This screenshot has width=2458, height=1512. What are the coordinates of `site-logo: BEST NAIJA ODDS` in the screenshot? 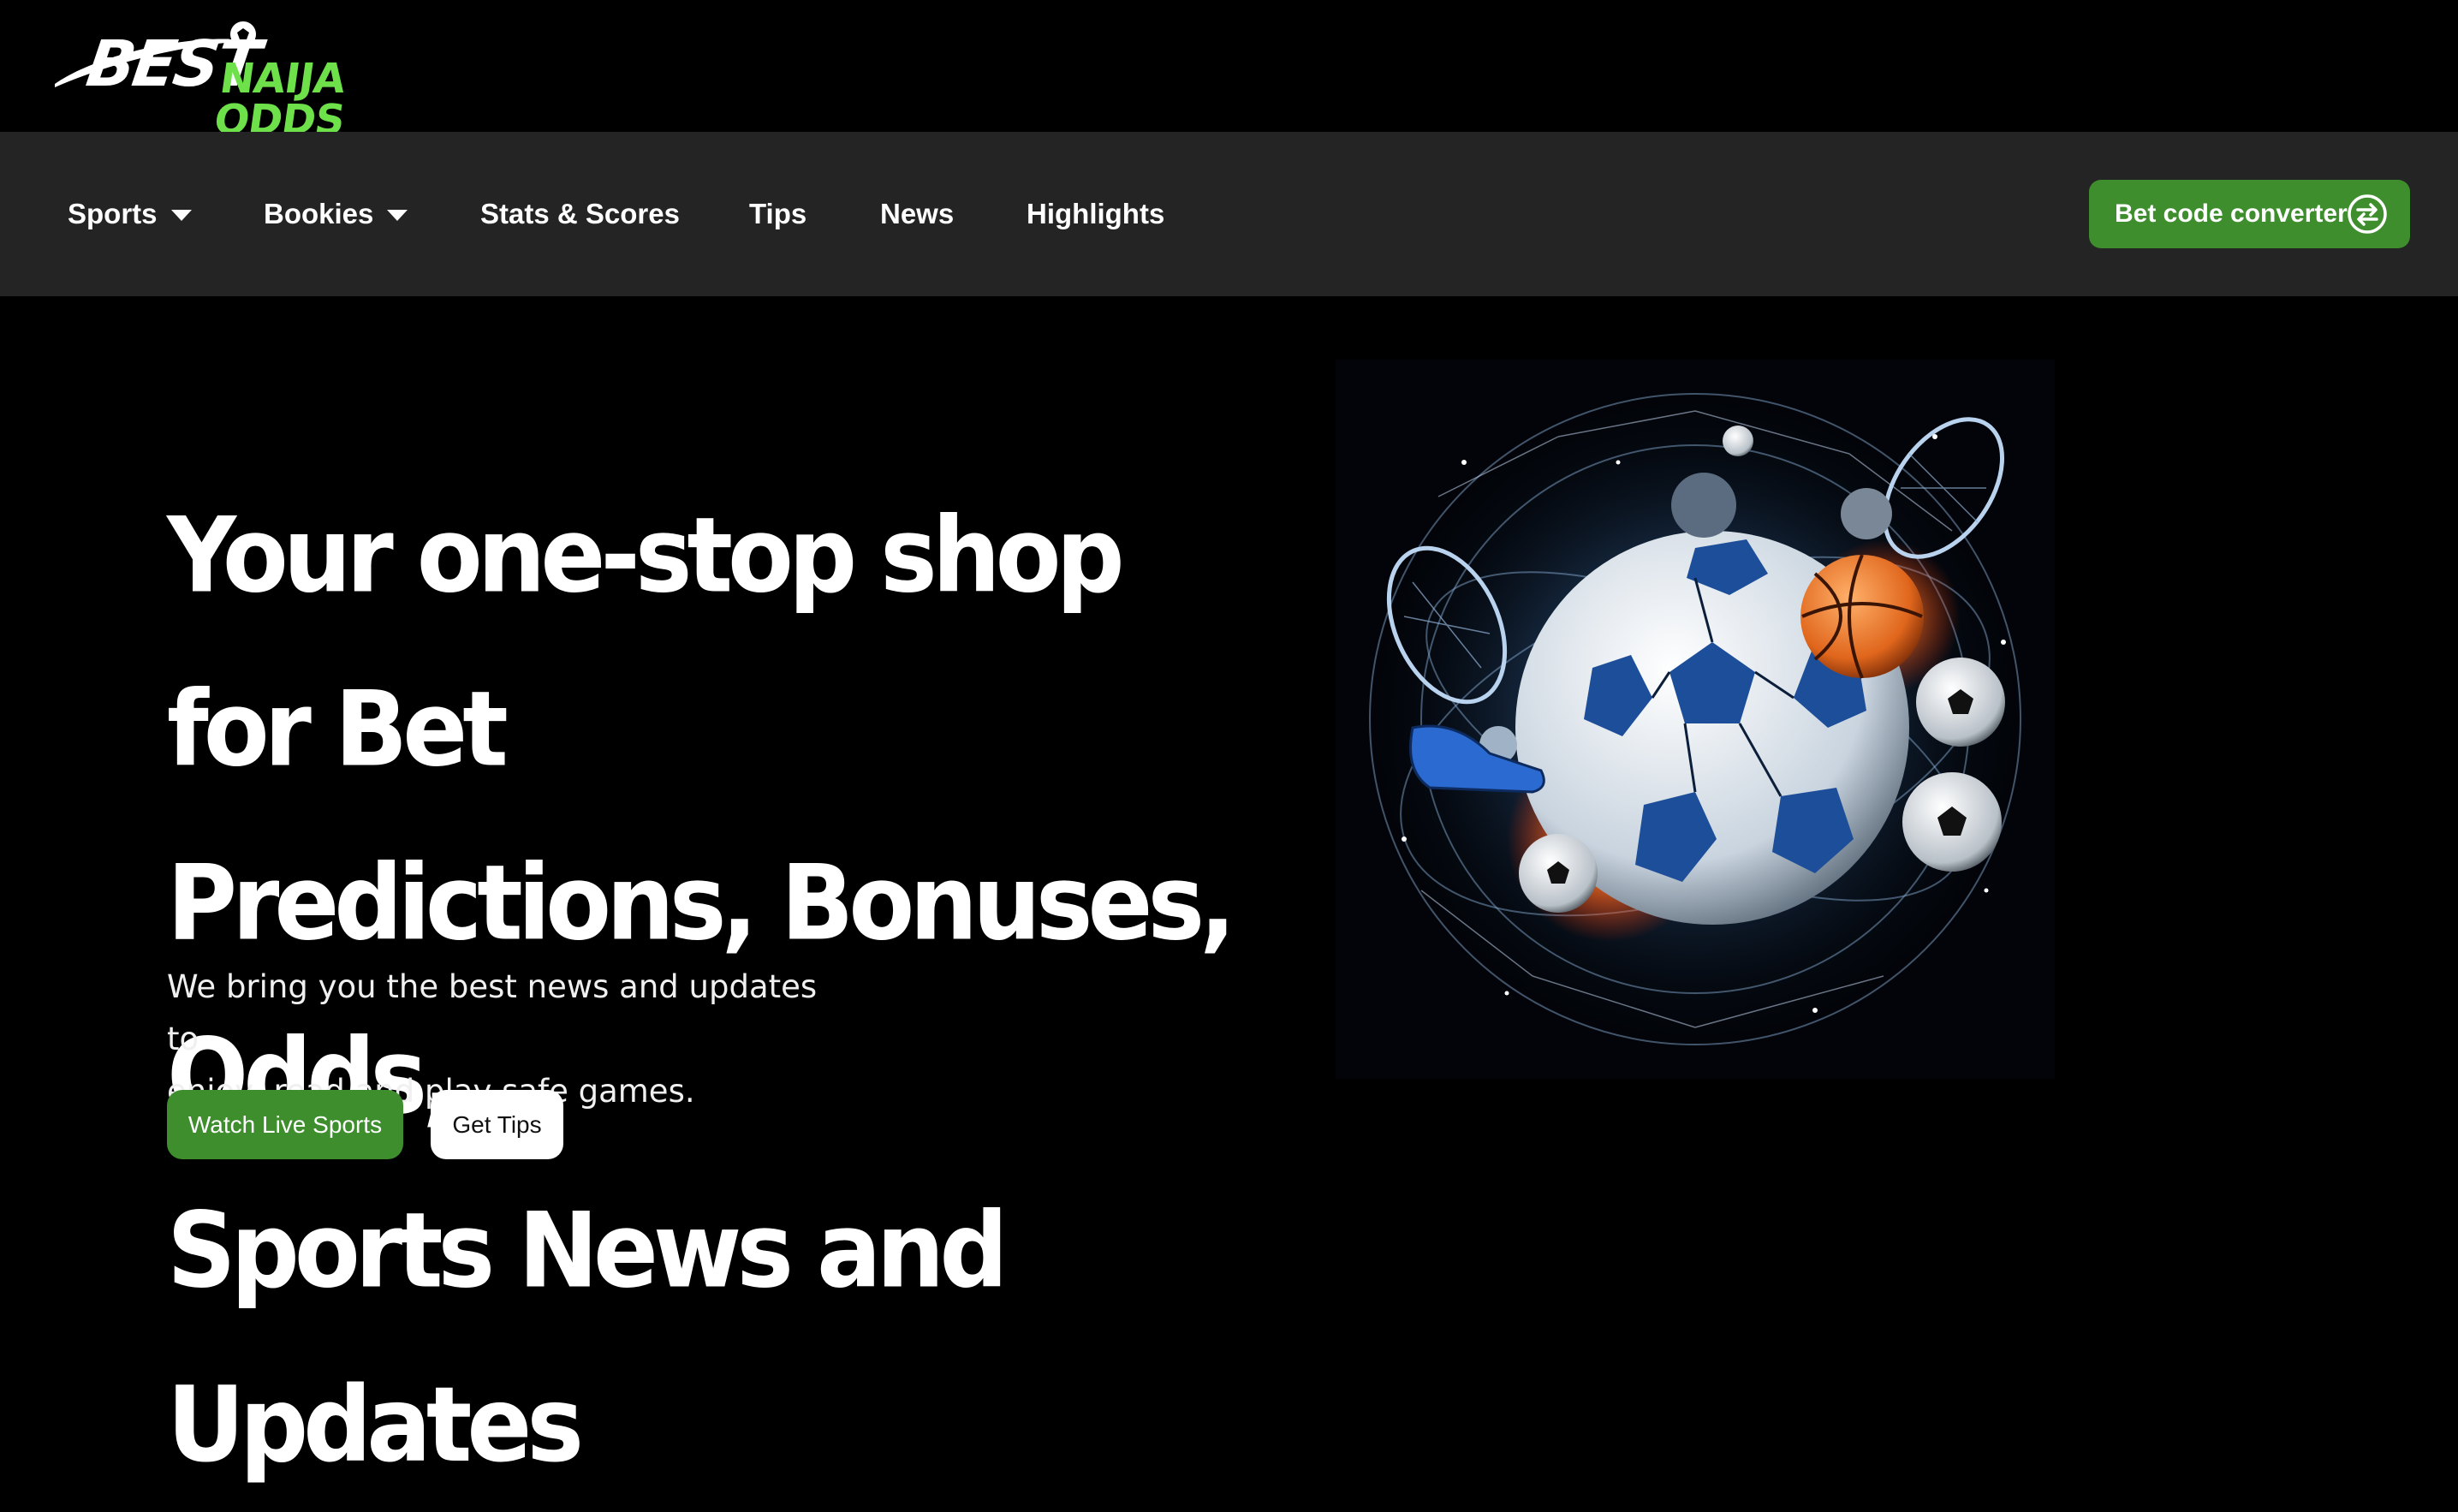 It's located at (241, 79).